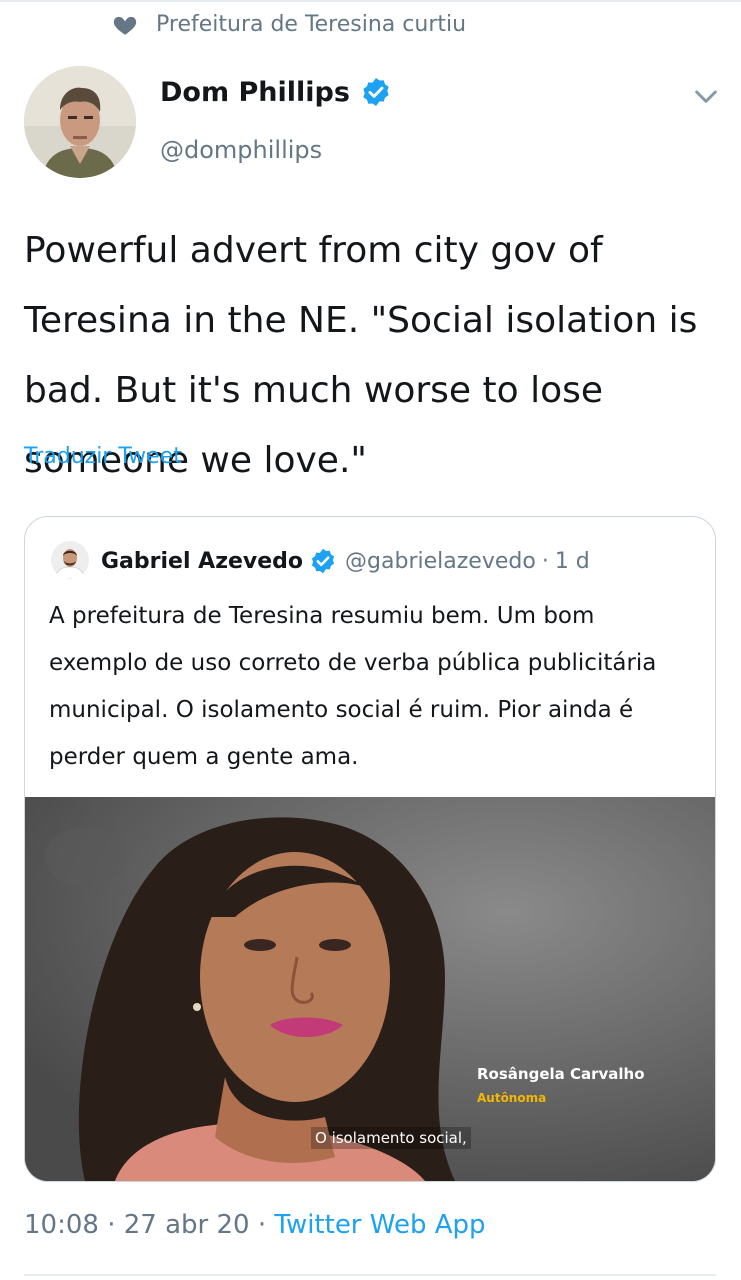  Describe the element at coordinates (255, 92) in the screenshot. I see `author-name: Dom Phillips` at that location.